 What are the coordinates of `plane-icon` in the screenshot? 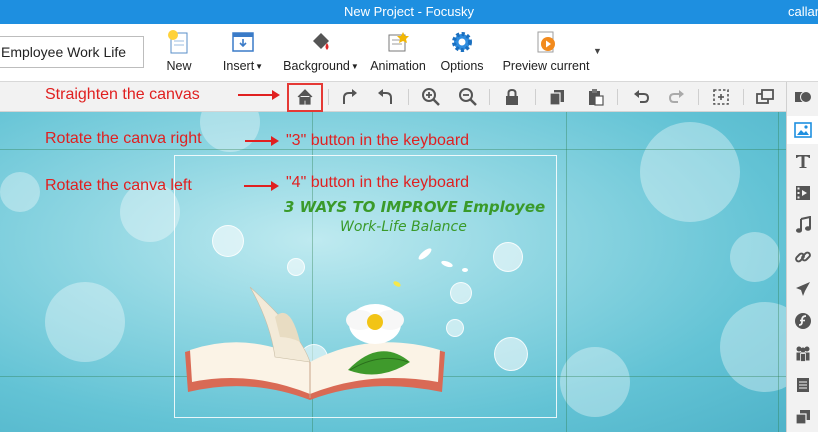 It's located at (803, 289).